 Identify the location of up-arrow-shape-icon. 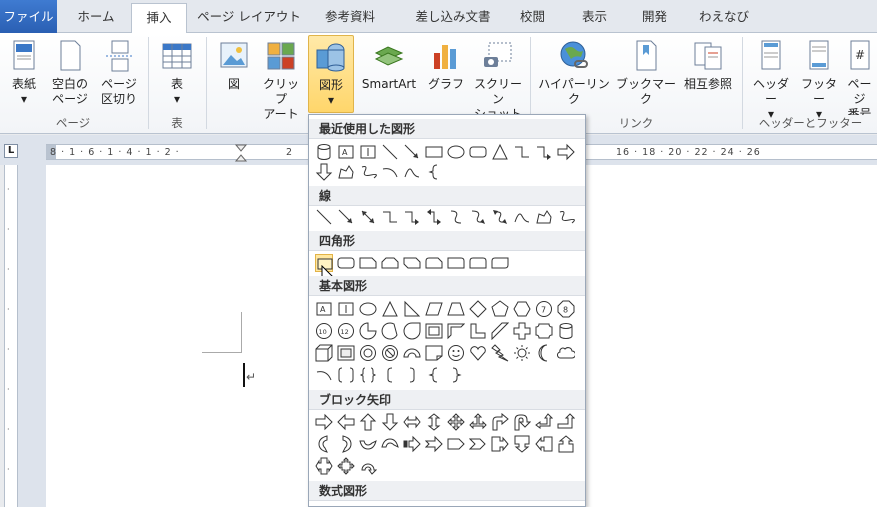
(368, 422).